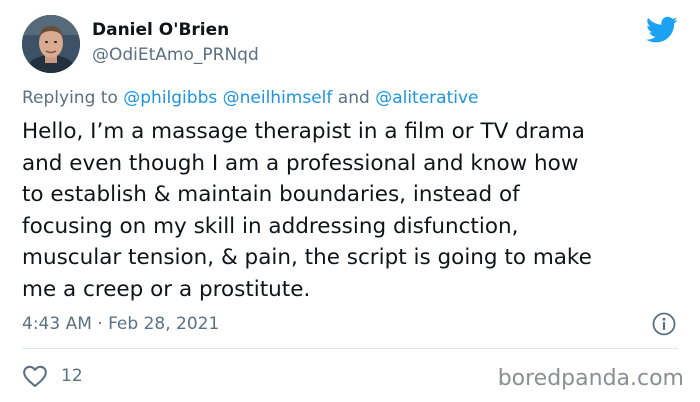 The image size is (700, 402). What do you see at coordinates (278, 98) in the screenshot?
I see `mention-link: @neilhimself` at bounding box center [278, 98].